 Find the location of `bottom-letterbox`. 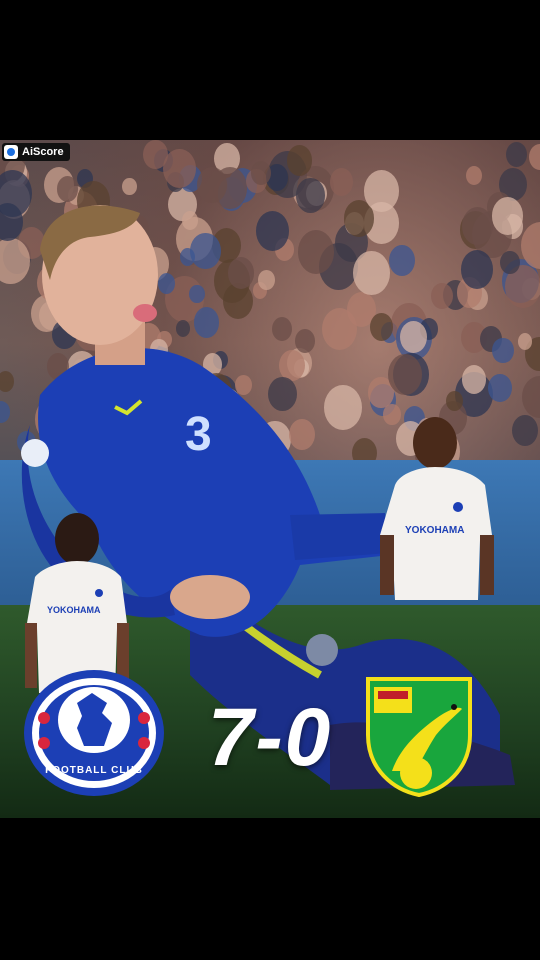

bottom-letterbox is located at coordinates (270, 889).